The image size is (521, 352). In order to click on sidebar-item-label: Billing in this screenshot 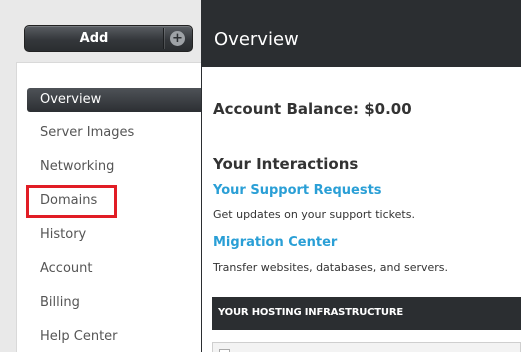, I will do `click(60, 302)`.